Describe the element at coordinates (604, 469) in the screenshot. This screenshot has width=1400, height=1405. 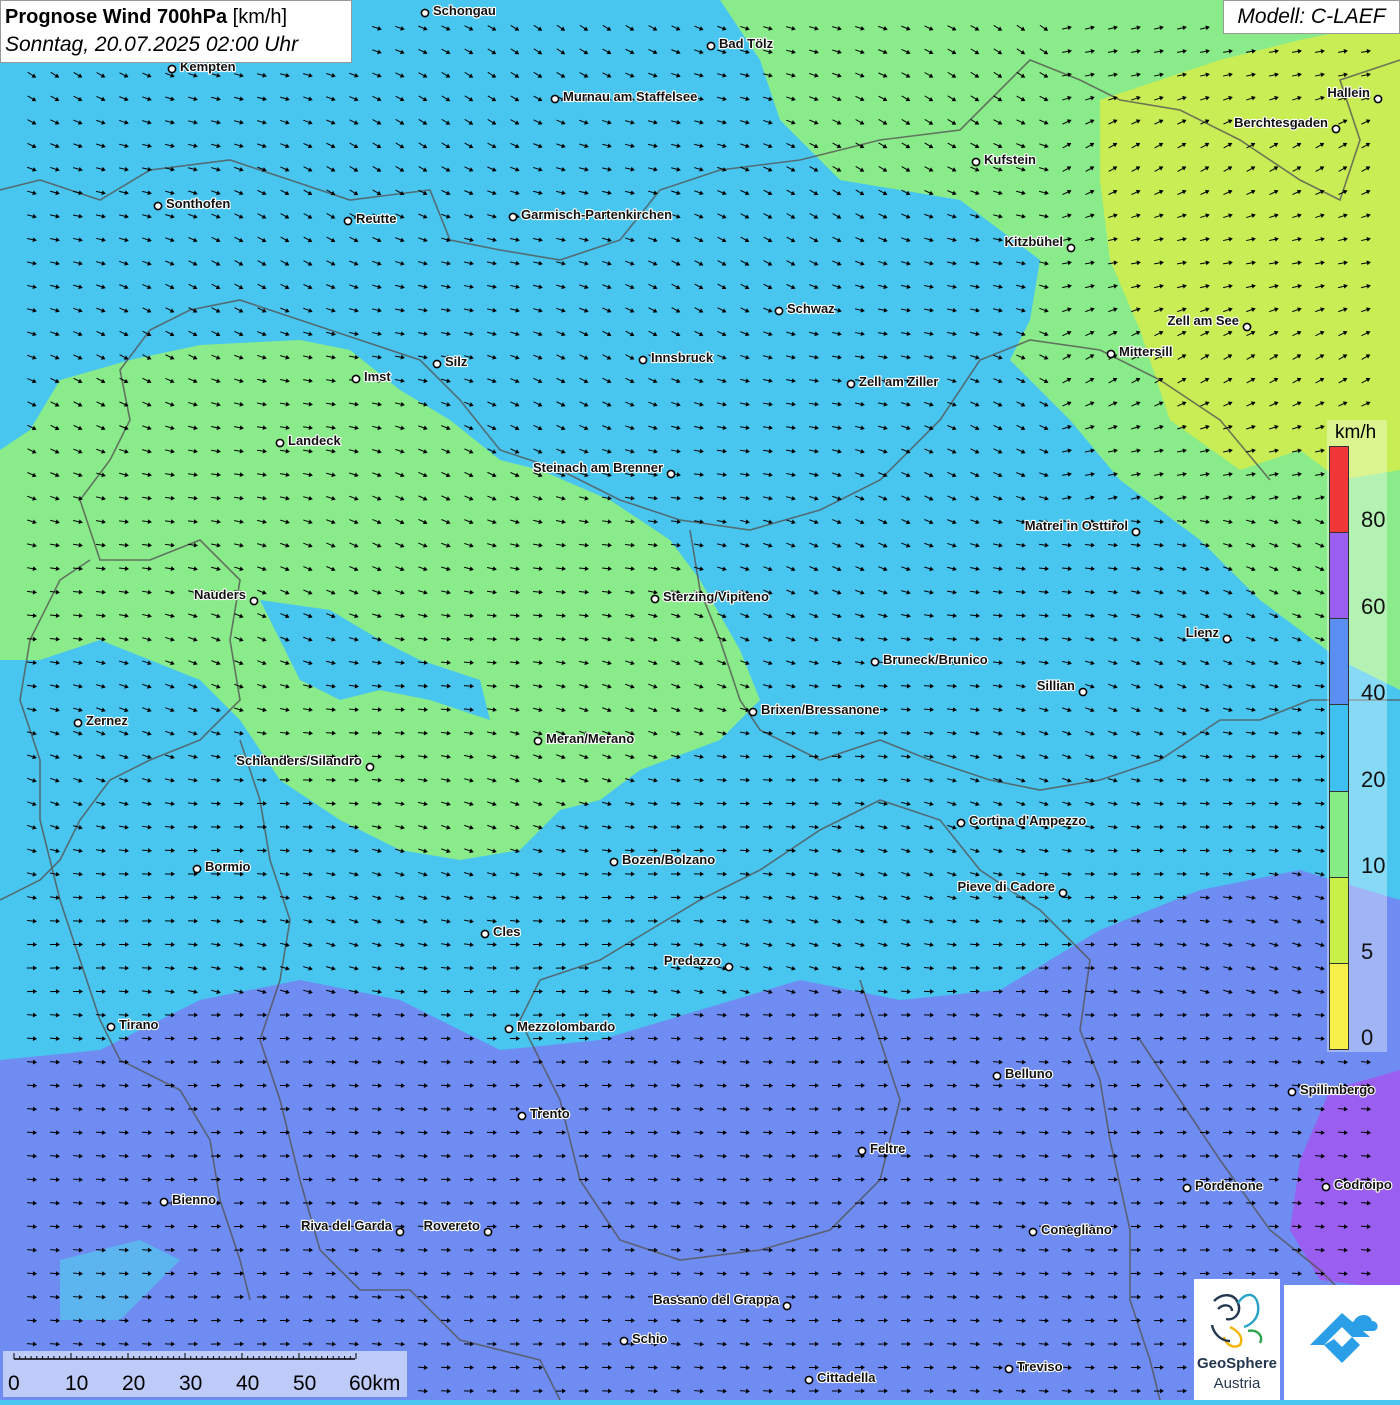
I see `city-marker: Steinach am Brenner` at that location.